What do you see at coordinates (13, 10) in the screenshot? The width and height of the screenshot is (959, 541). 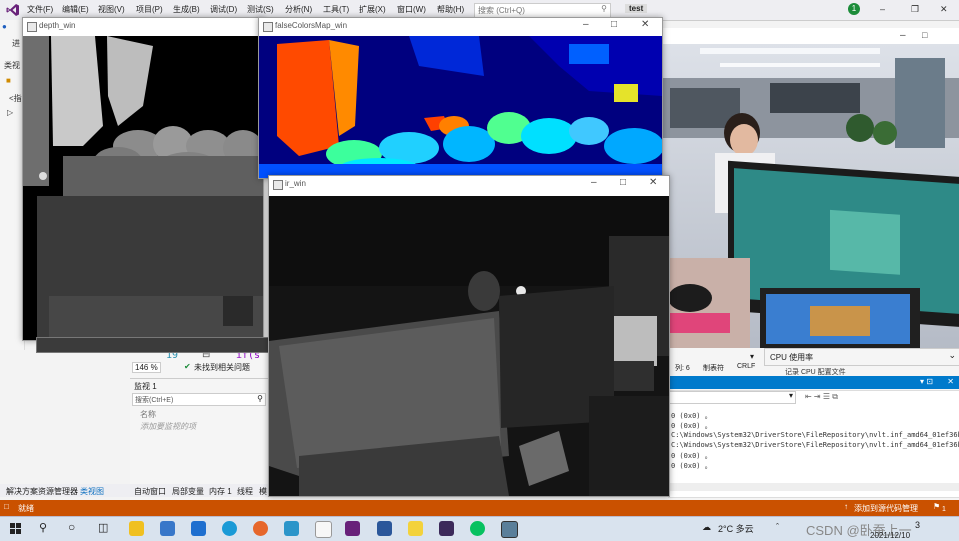 I see `visual-studio-logo-icon` at bounding box center [13, 10].